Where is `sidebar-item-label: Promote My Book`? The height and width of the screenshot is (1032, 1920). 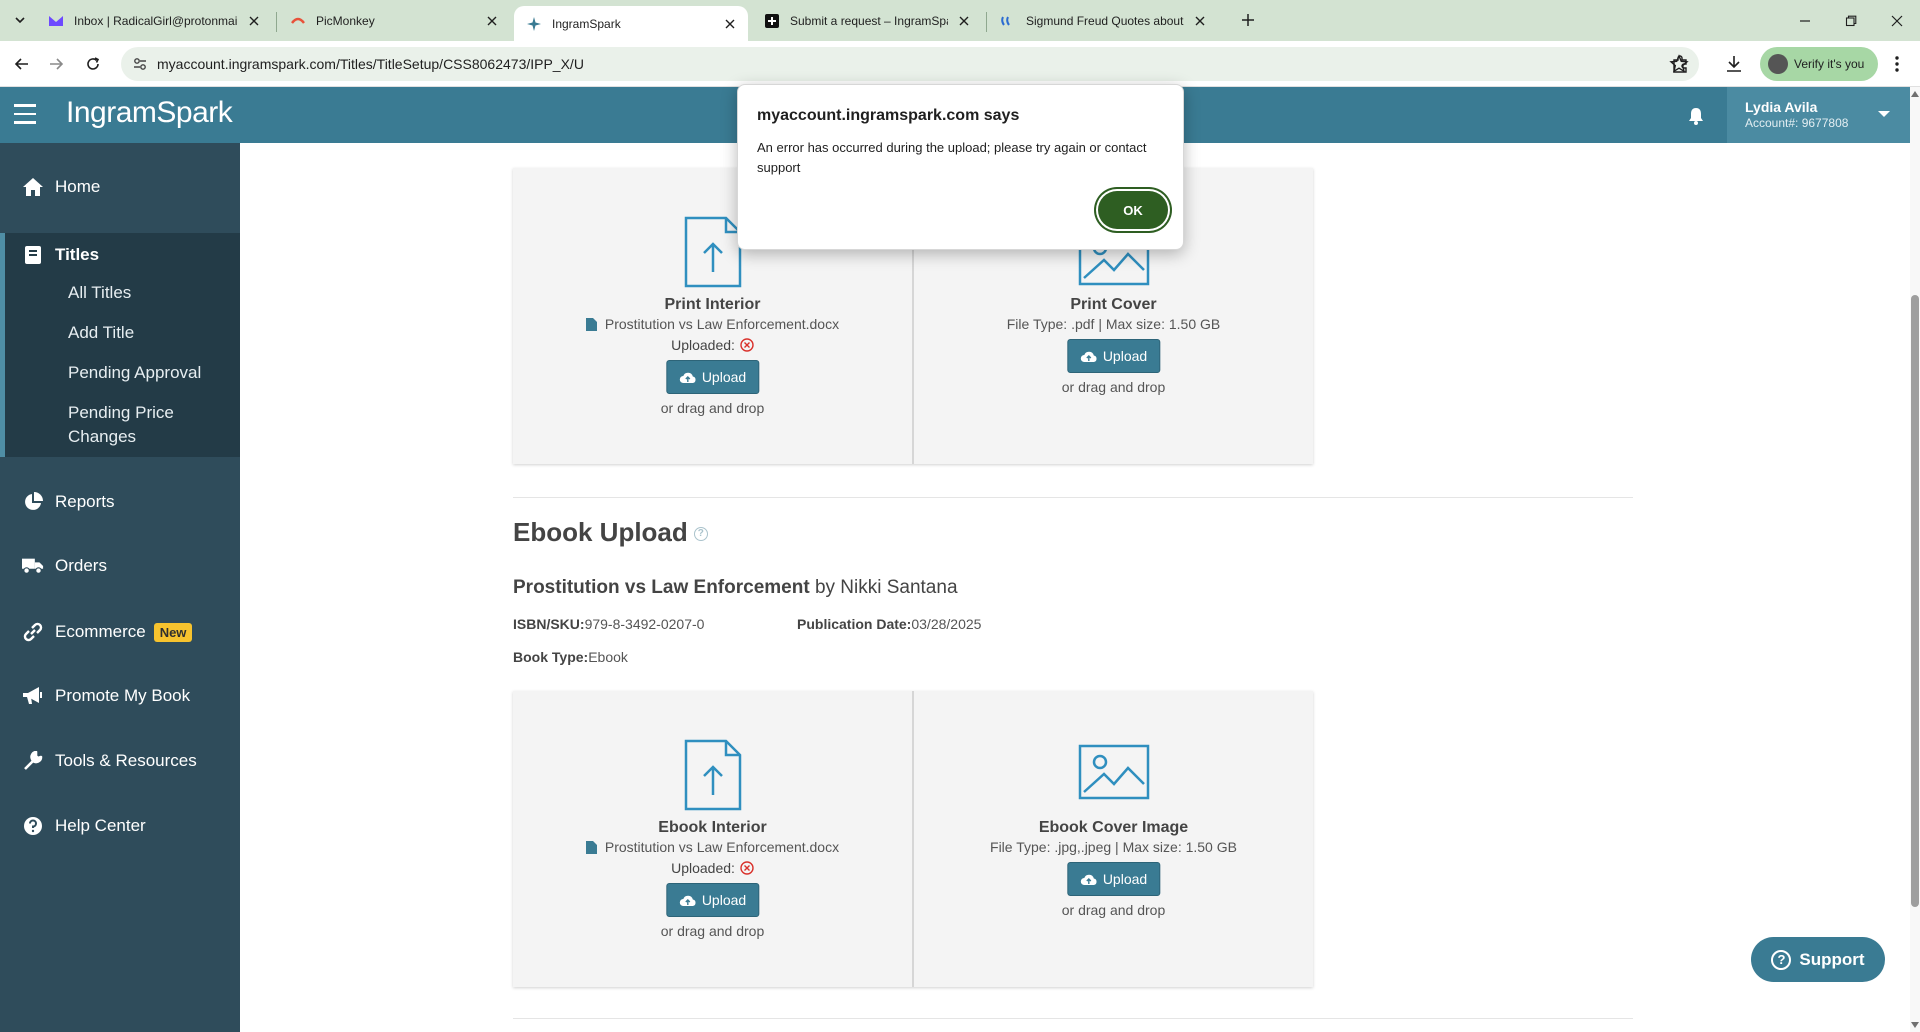
sidebar-item-label: Promote My Book is located at coordinates (123, 695).